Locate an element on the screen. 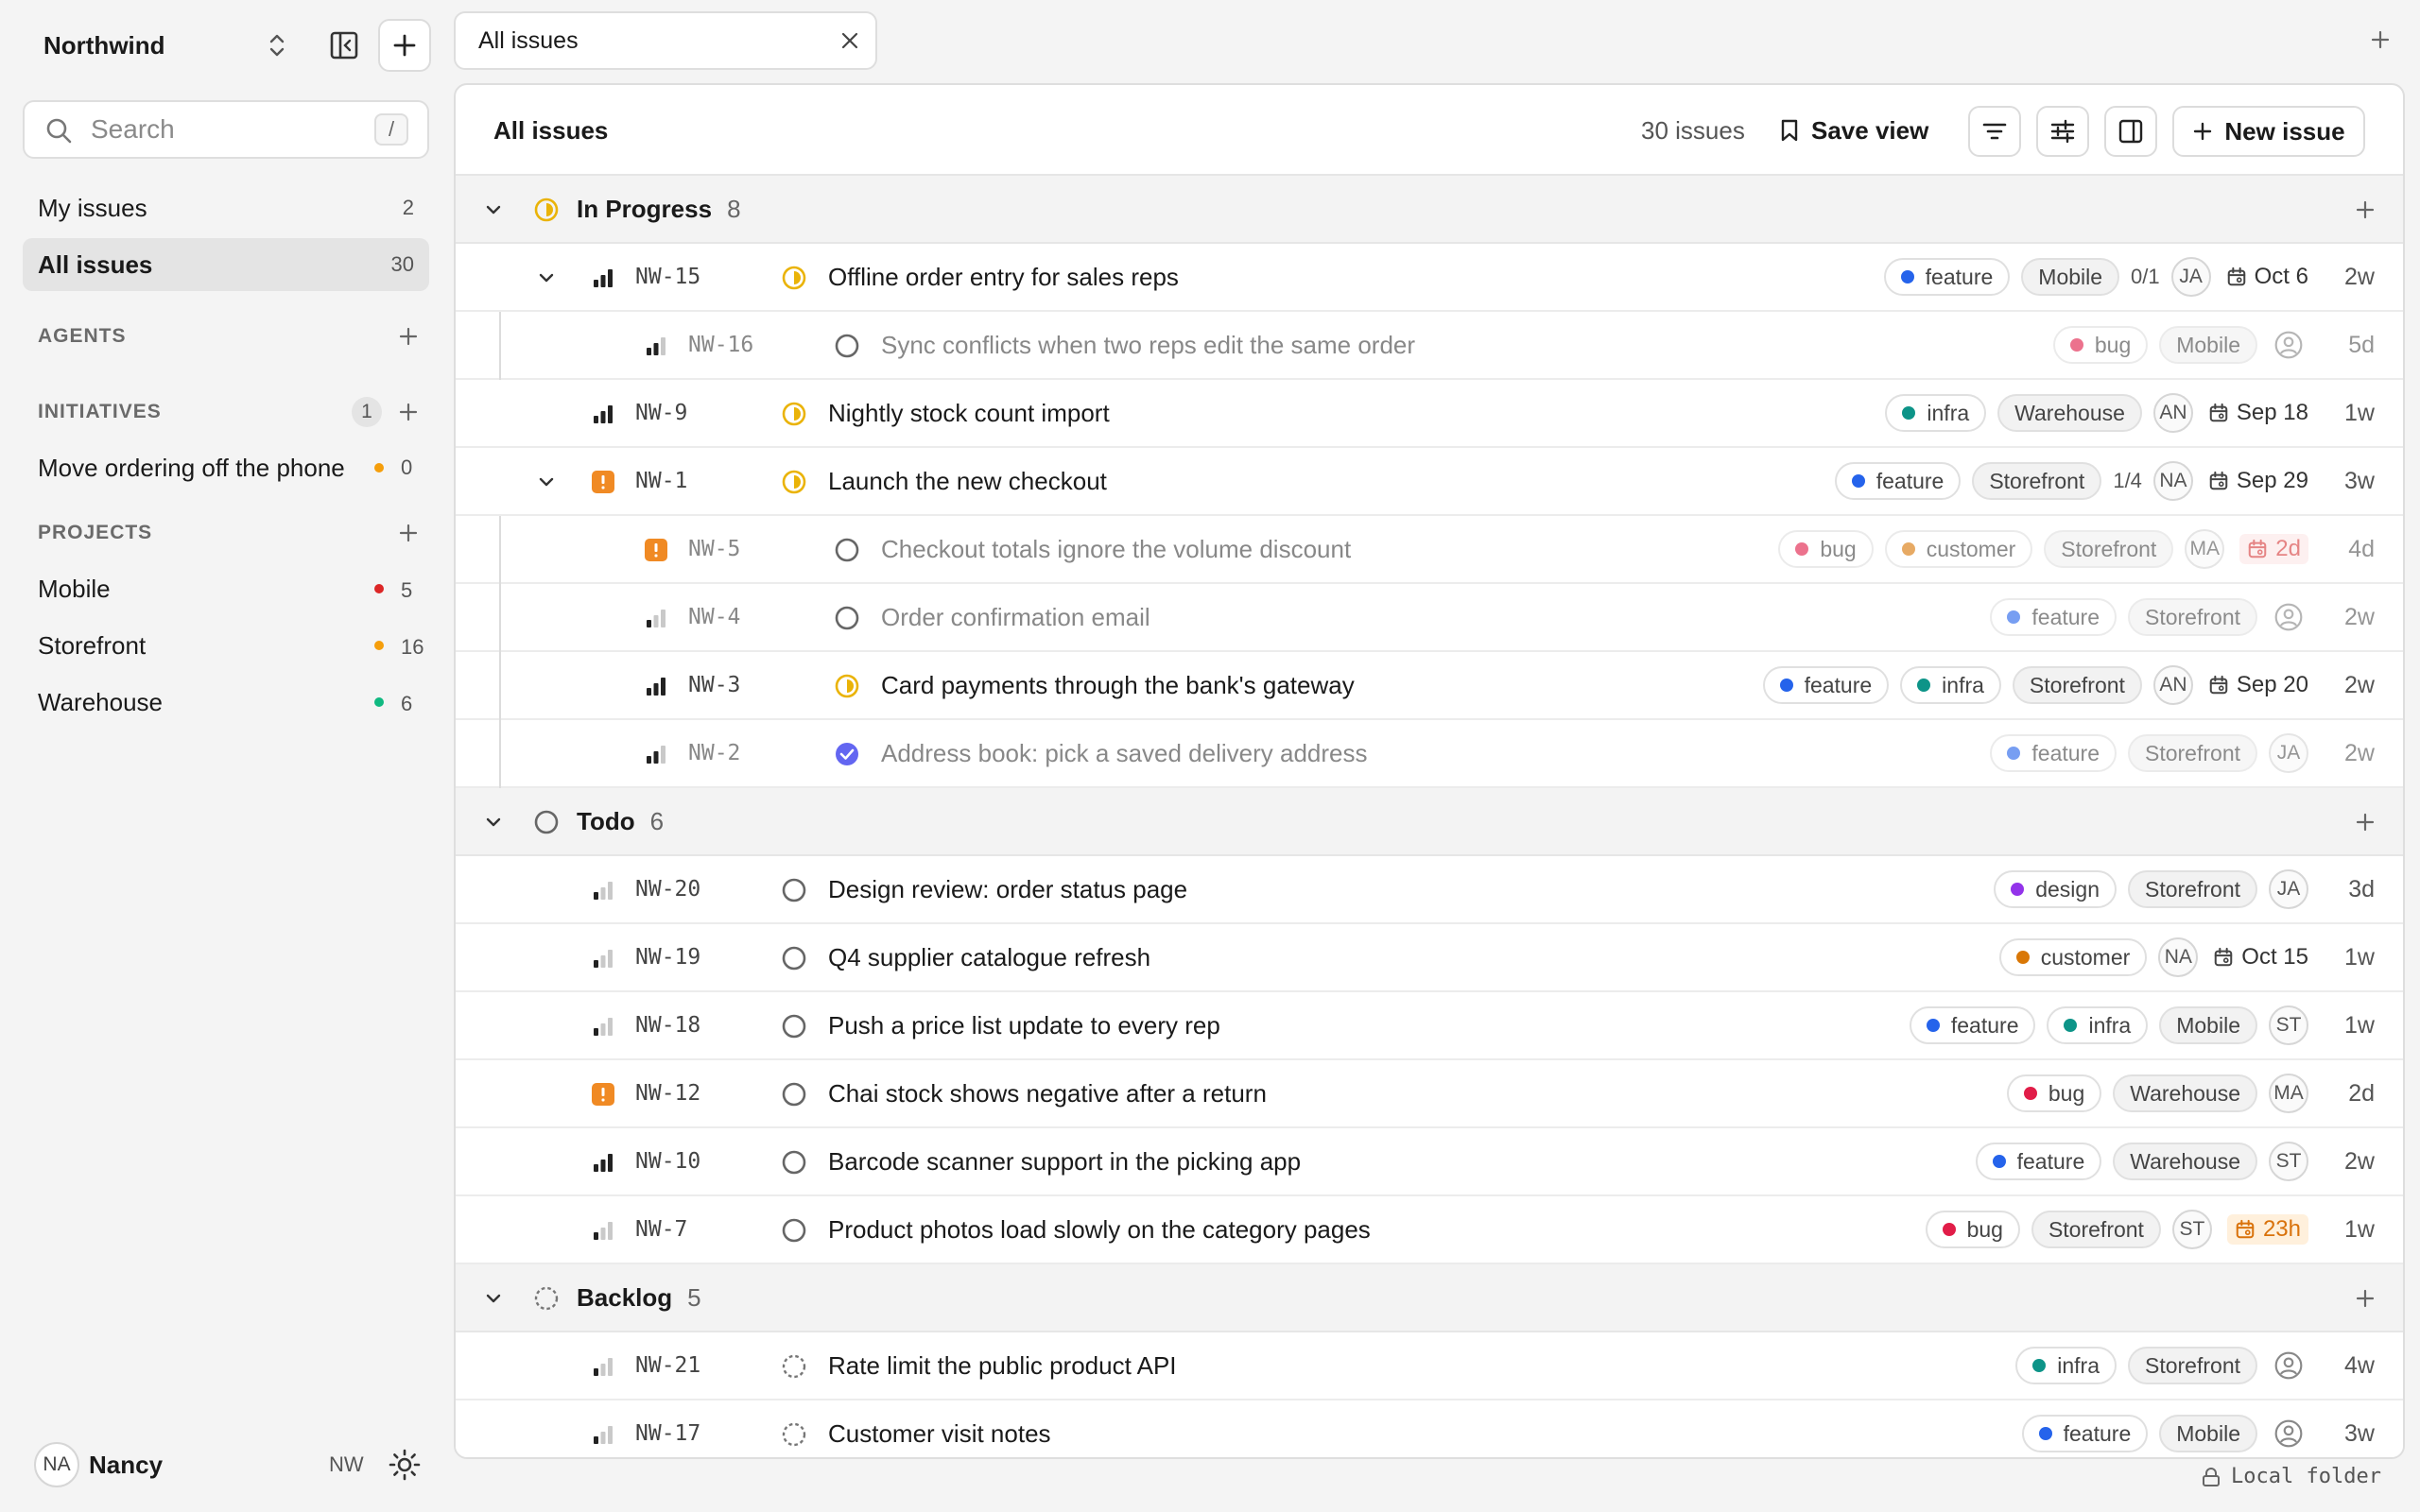 This screenshot has height=1512, width=2420. avatar: ST is located at coordinates (2191, 1229).